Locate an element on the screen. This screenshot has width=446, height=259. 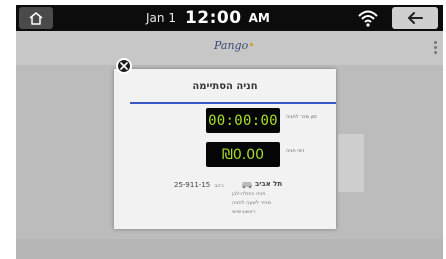
timer-value: 00:00:00 is located at coordinates (243, 120).